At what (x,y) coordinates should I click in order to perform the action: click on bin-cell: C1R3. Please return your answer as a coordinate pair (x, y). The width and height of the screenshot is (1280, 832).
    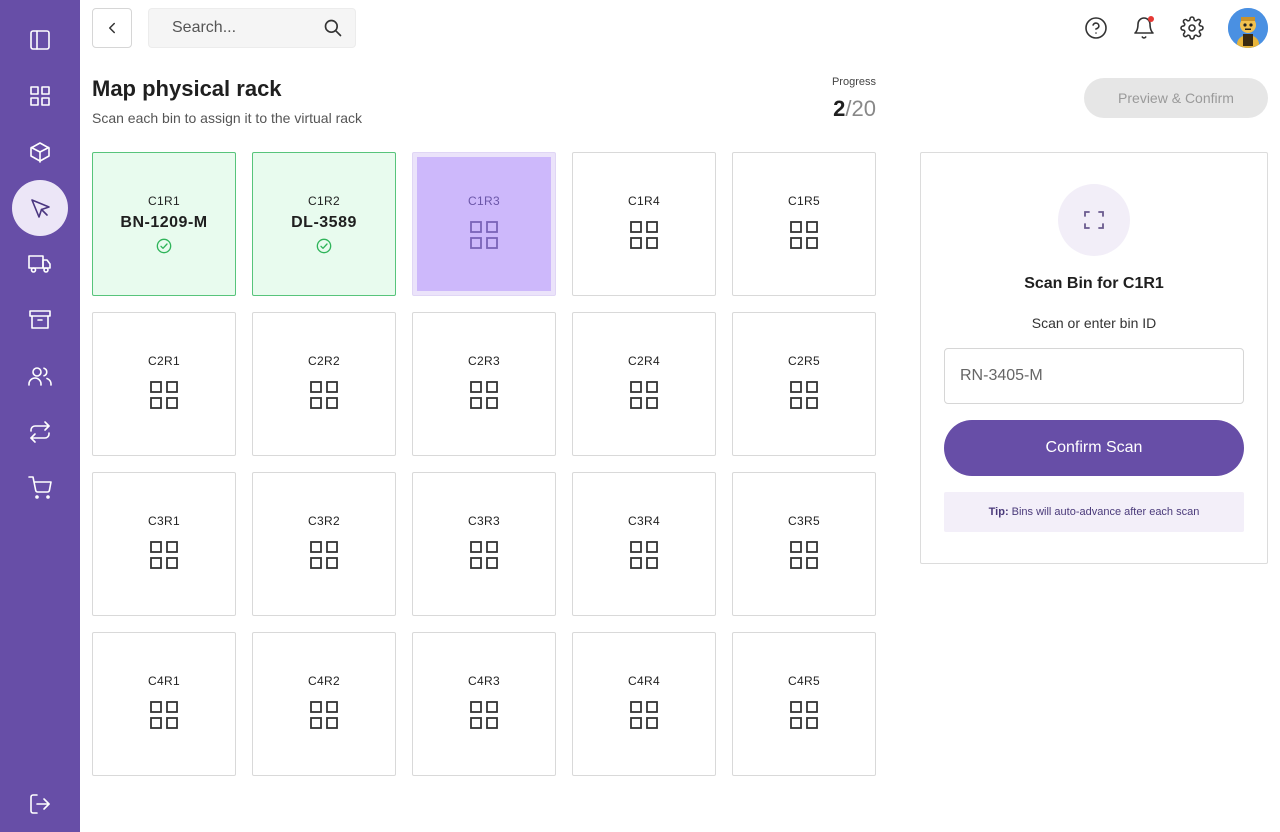
    Looking at the image, I should click on (484, 224).